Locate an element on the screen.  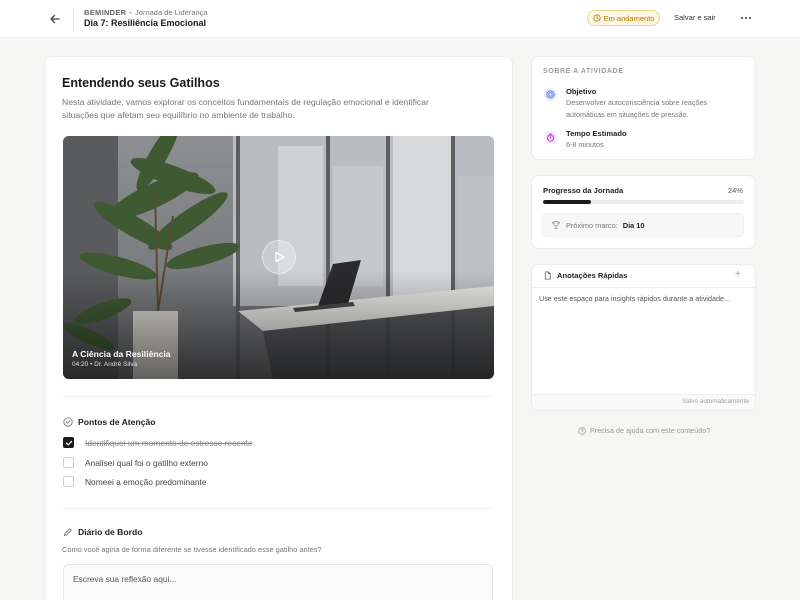
more-horizontal-icon is located at coordinates (746, 18).